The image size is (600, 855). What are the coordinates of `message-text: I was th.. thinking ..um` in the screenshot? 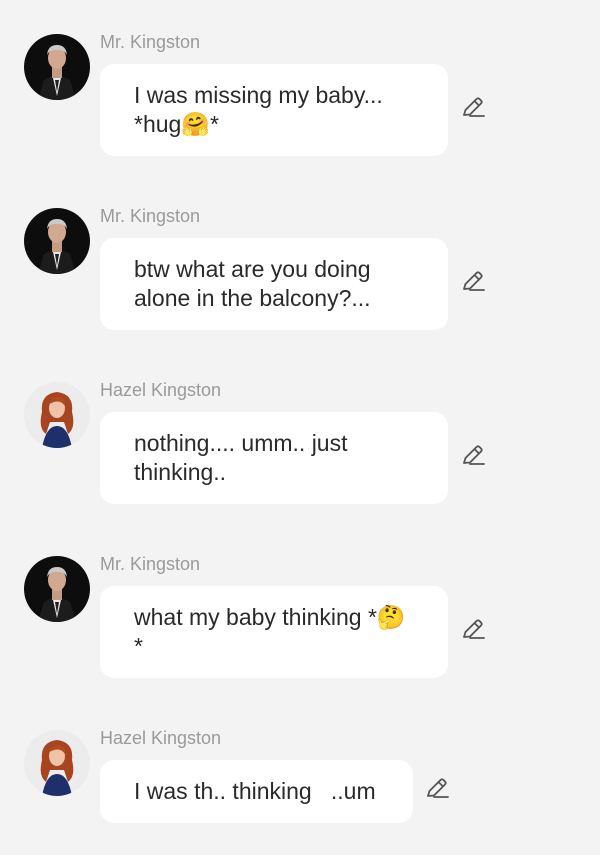 It's located at (255, 791).